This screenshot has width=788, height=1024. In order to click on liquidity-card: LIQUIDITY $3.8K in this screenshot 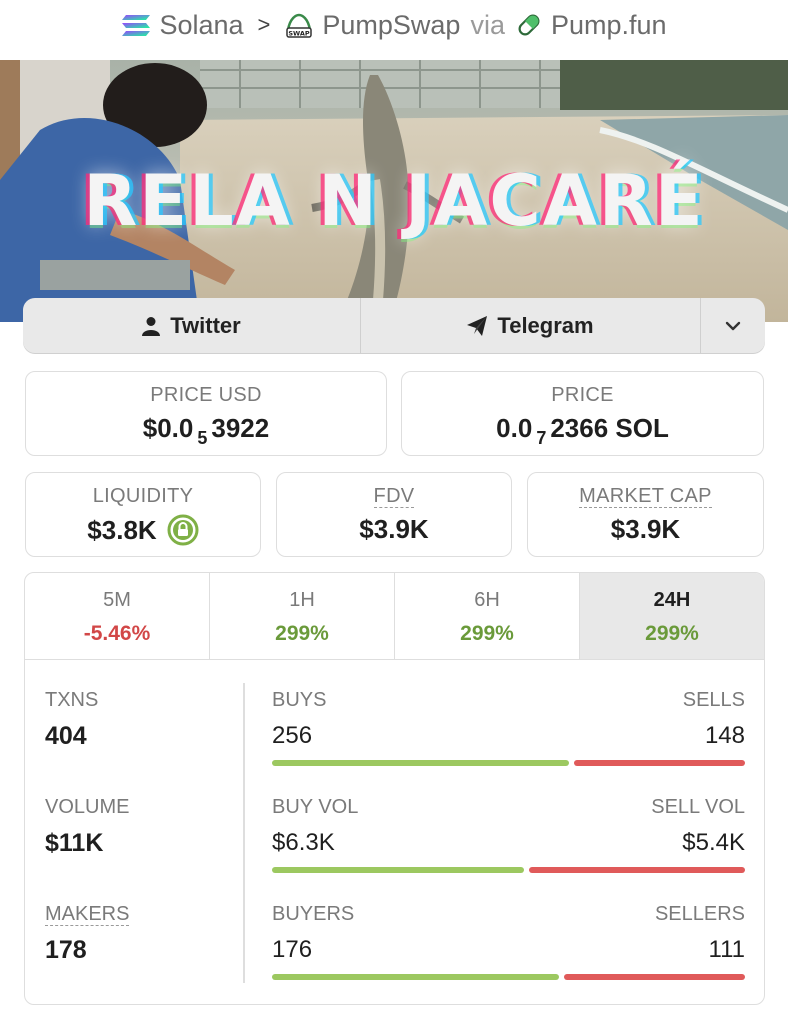, I will do `click(143, 514)`.